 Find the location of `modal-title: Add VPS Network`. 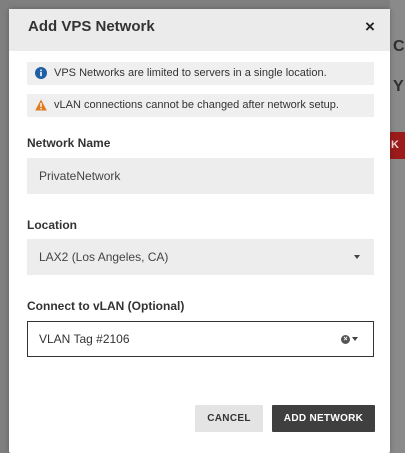

modal-title: Add VPS Network is located at coordinates (91, 26).